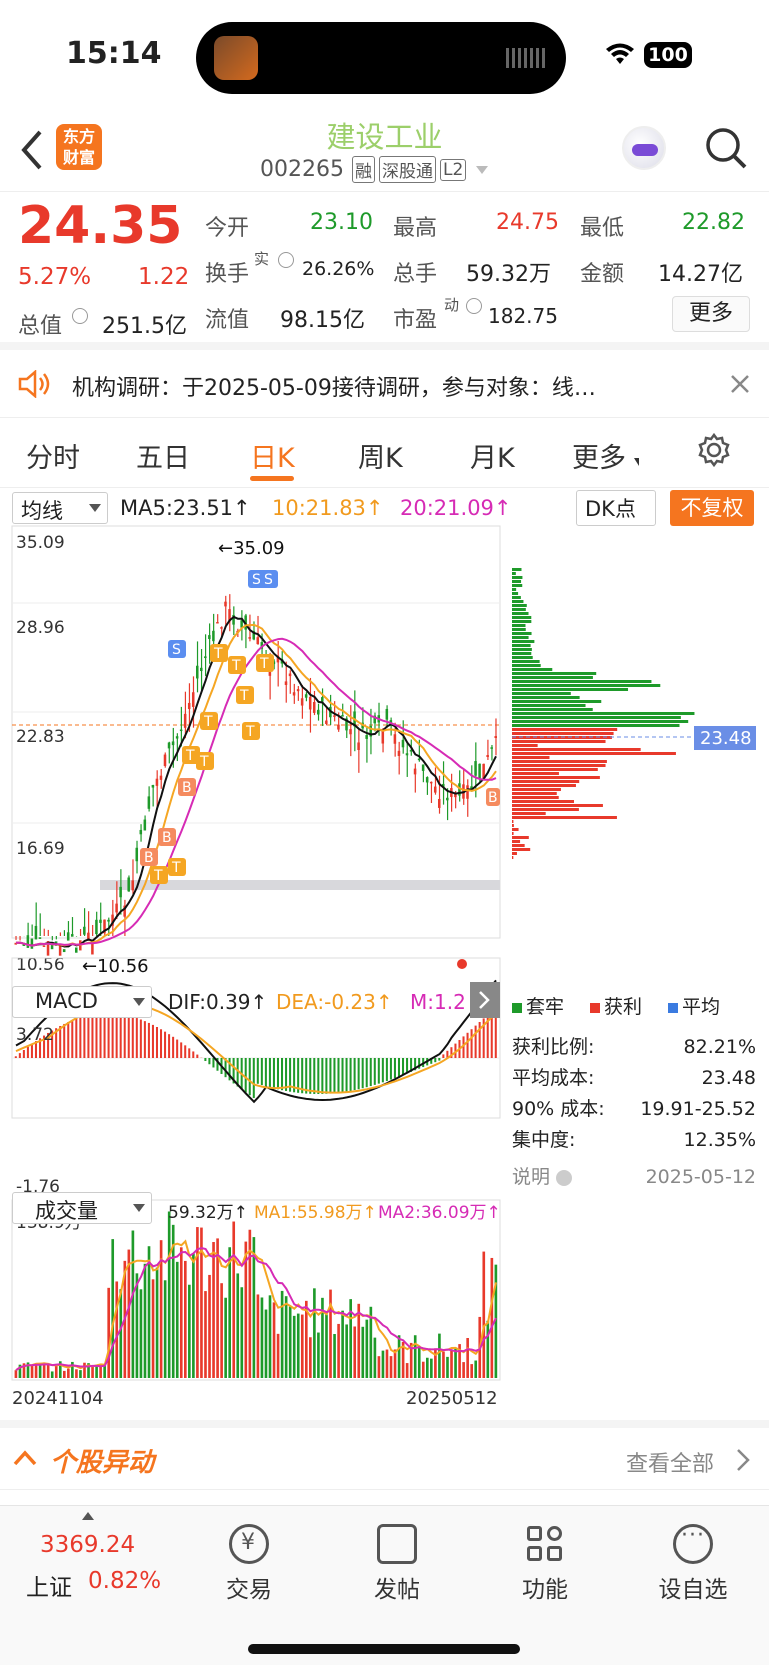 This screenshot has width=769, height=1665. What do you see at coordinates (87, 1545) in the screenshot?
I see `index-value: 3369.24` at bounding box center [87, 1545].